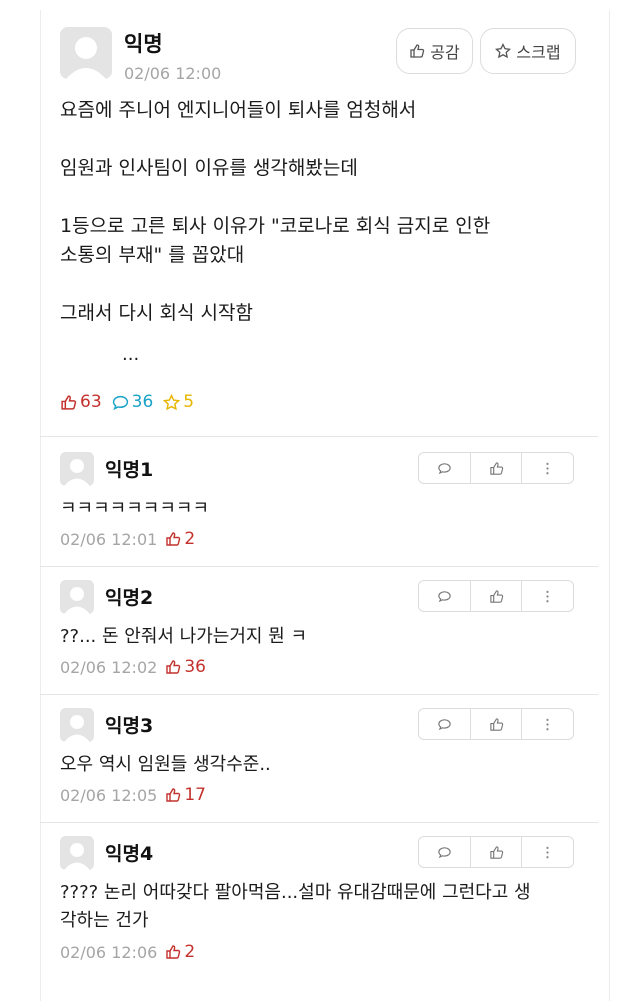 The width and height of the screenshot is (640, 1001). What do you see at coordinates (109, 795) in the screenshot?
I see `comment-time: 02/06 12:05` at bounding box center [109, 795].